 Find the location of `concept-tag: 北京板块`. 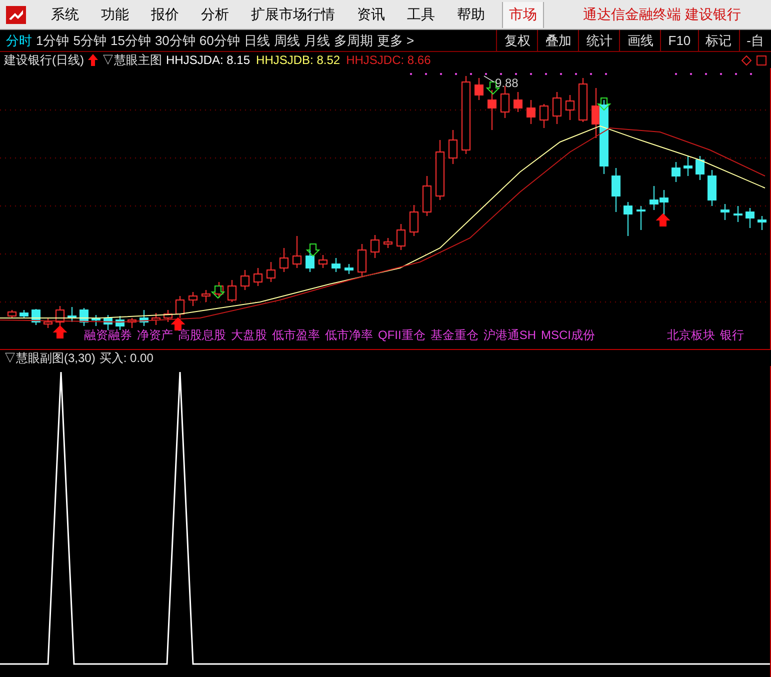

concept-tag: 北京板块 is located at coordinates (691, 335).